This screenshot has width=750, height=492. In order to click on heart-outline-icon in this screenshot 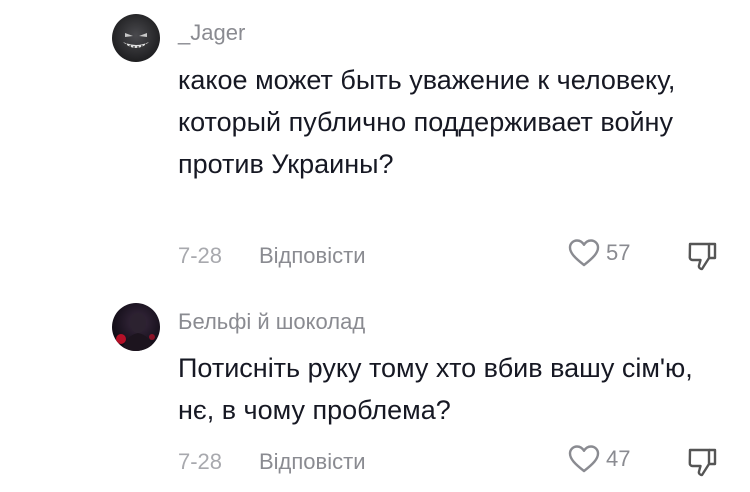, I will do `click(584, 459)`.